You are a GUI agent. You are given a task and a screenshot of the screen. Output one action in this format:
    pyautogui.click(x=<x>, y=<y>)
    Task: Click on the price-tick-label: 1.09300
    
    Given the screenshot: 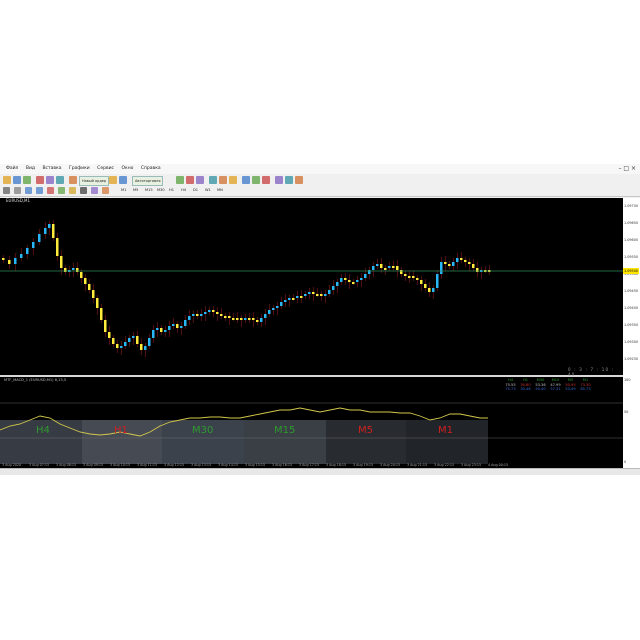 What is the action you would take?
    pyautogui.click(x=631, y=342)
    